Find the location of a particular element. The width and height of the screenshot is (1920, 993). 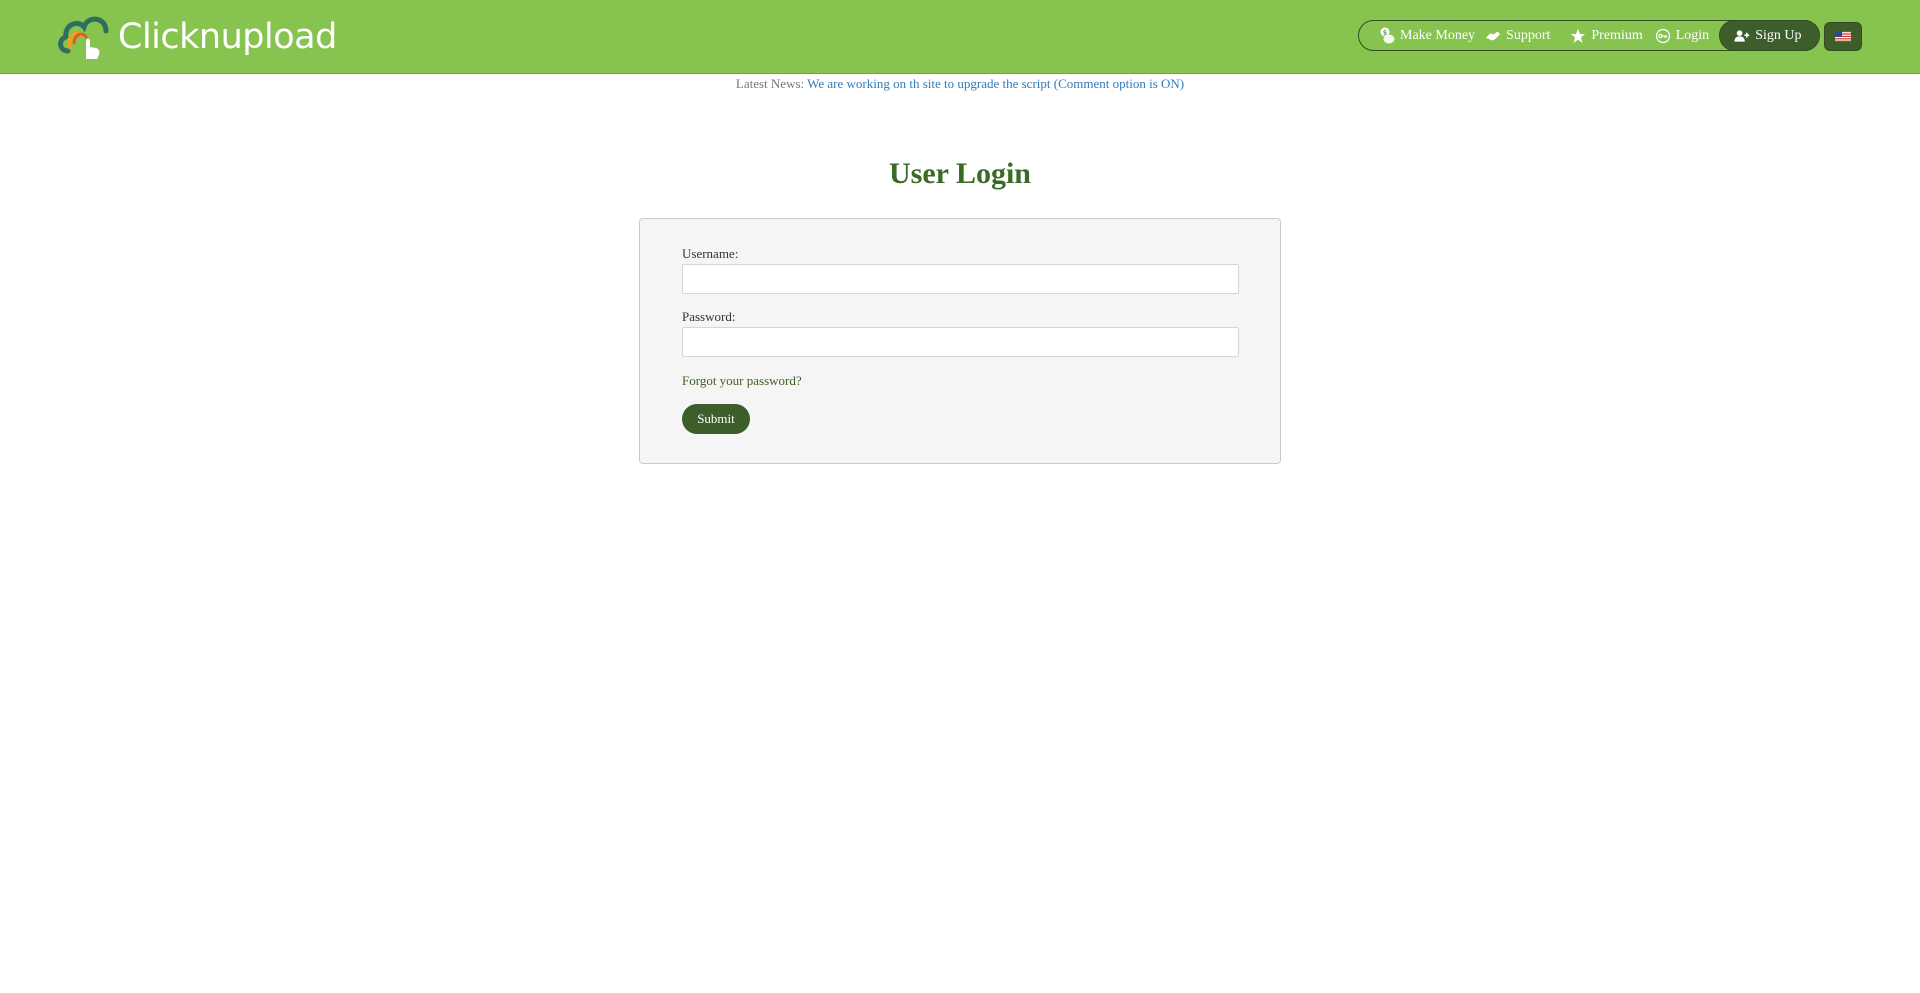

nav-make-money-label: Make Money is located at coordinates (1438, 35).